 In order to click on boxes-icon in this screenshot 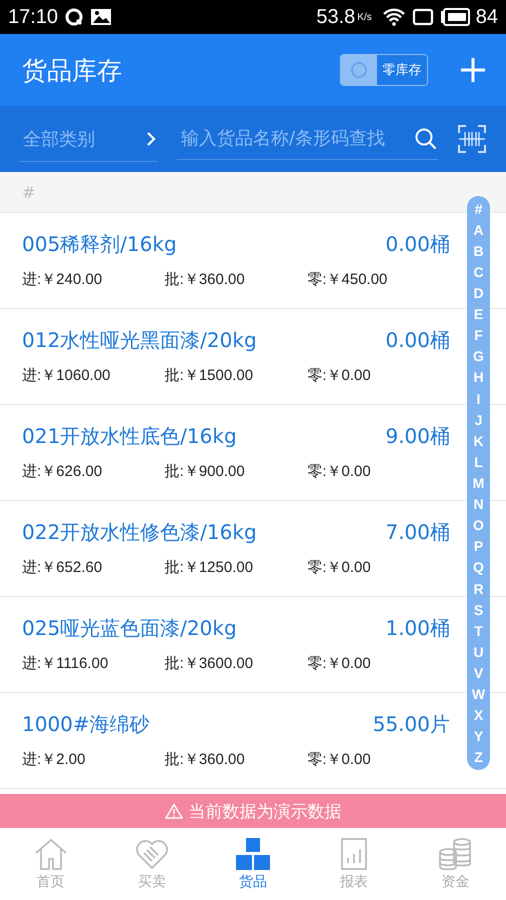, I will do `click(253, 854)`.